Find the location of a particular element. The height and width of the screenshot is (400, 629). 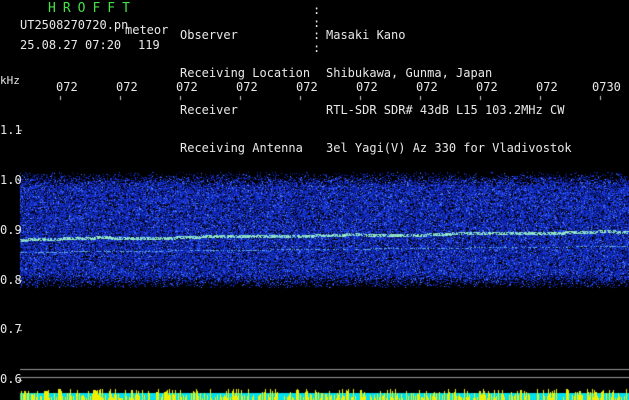

frequency-unit-label: kHz is located at coordinates (10, 80).